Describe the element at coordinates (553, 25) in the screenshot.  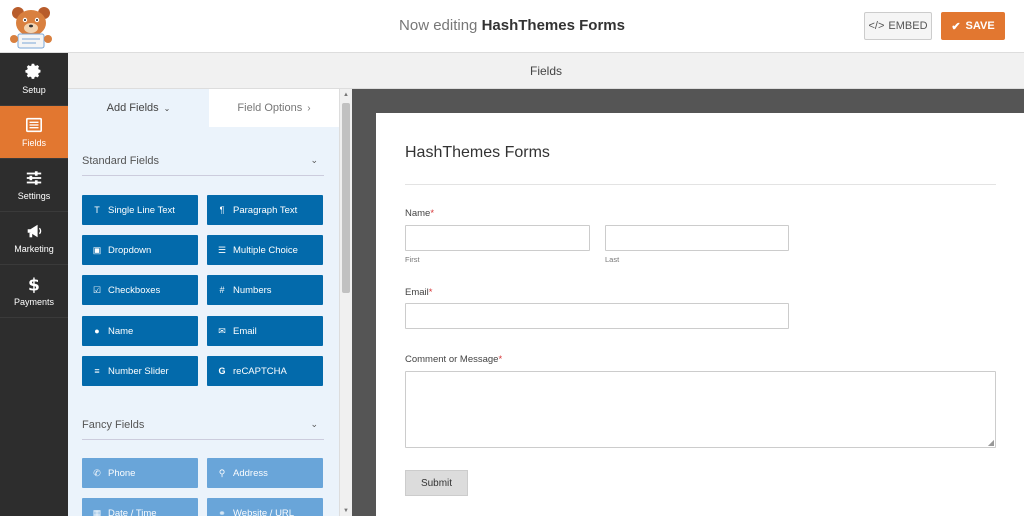
I see `title-form-name: HashThemes Forms` at that location.